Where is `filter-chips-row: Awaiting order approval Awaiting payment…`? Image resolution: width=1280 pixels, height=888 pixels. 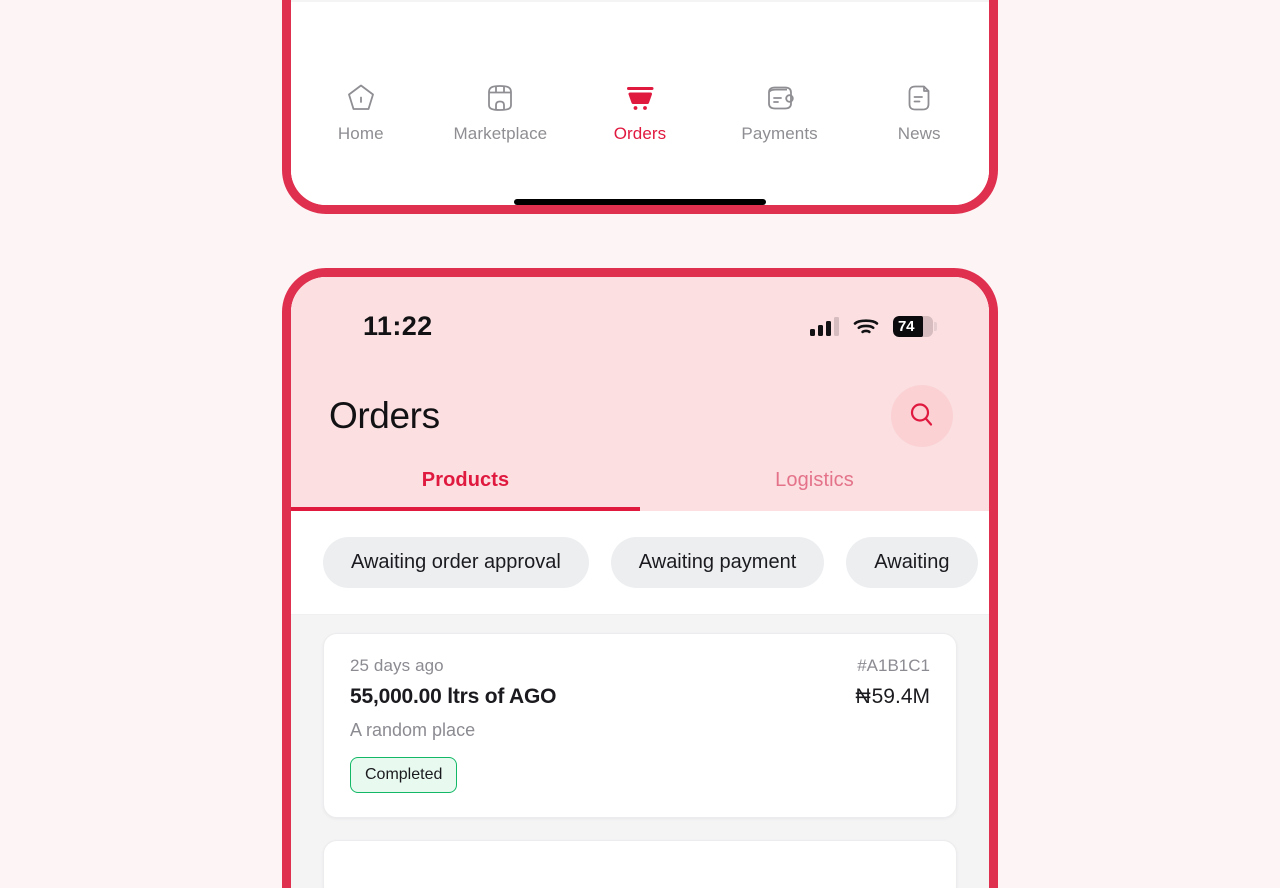
filter-chips-row: Awaiting order approval Awaiting payment… is located at coordinates (640, 563).